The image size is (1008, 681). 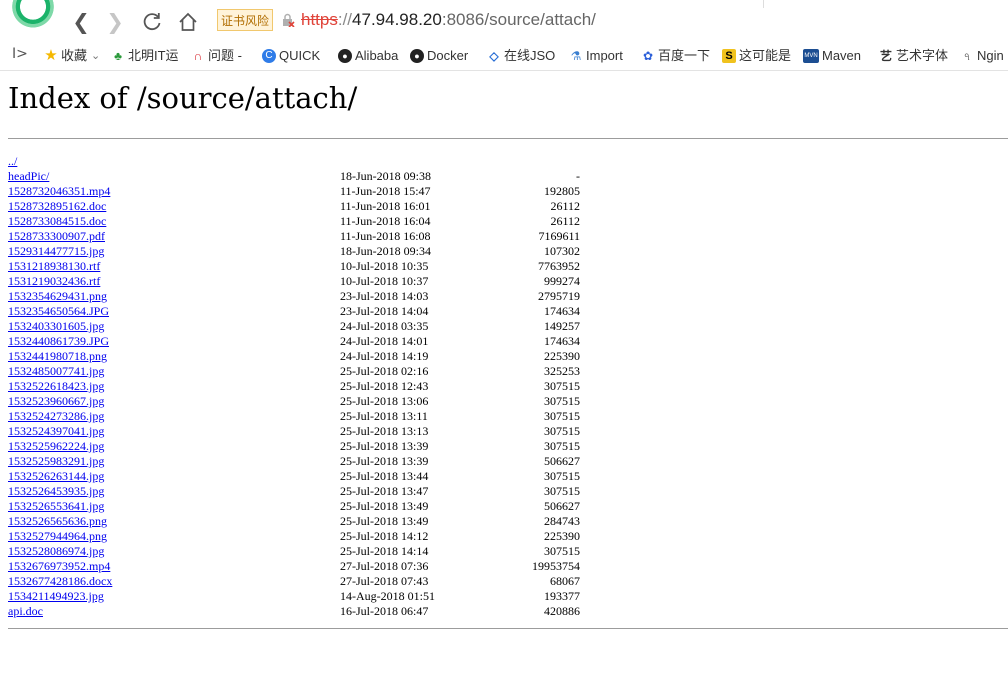 What do you see at coordinates (385, 251) in the screenshot?
I see `file-date: 18-Jun-2018 09:34` at bounding box center [385, 251].